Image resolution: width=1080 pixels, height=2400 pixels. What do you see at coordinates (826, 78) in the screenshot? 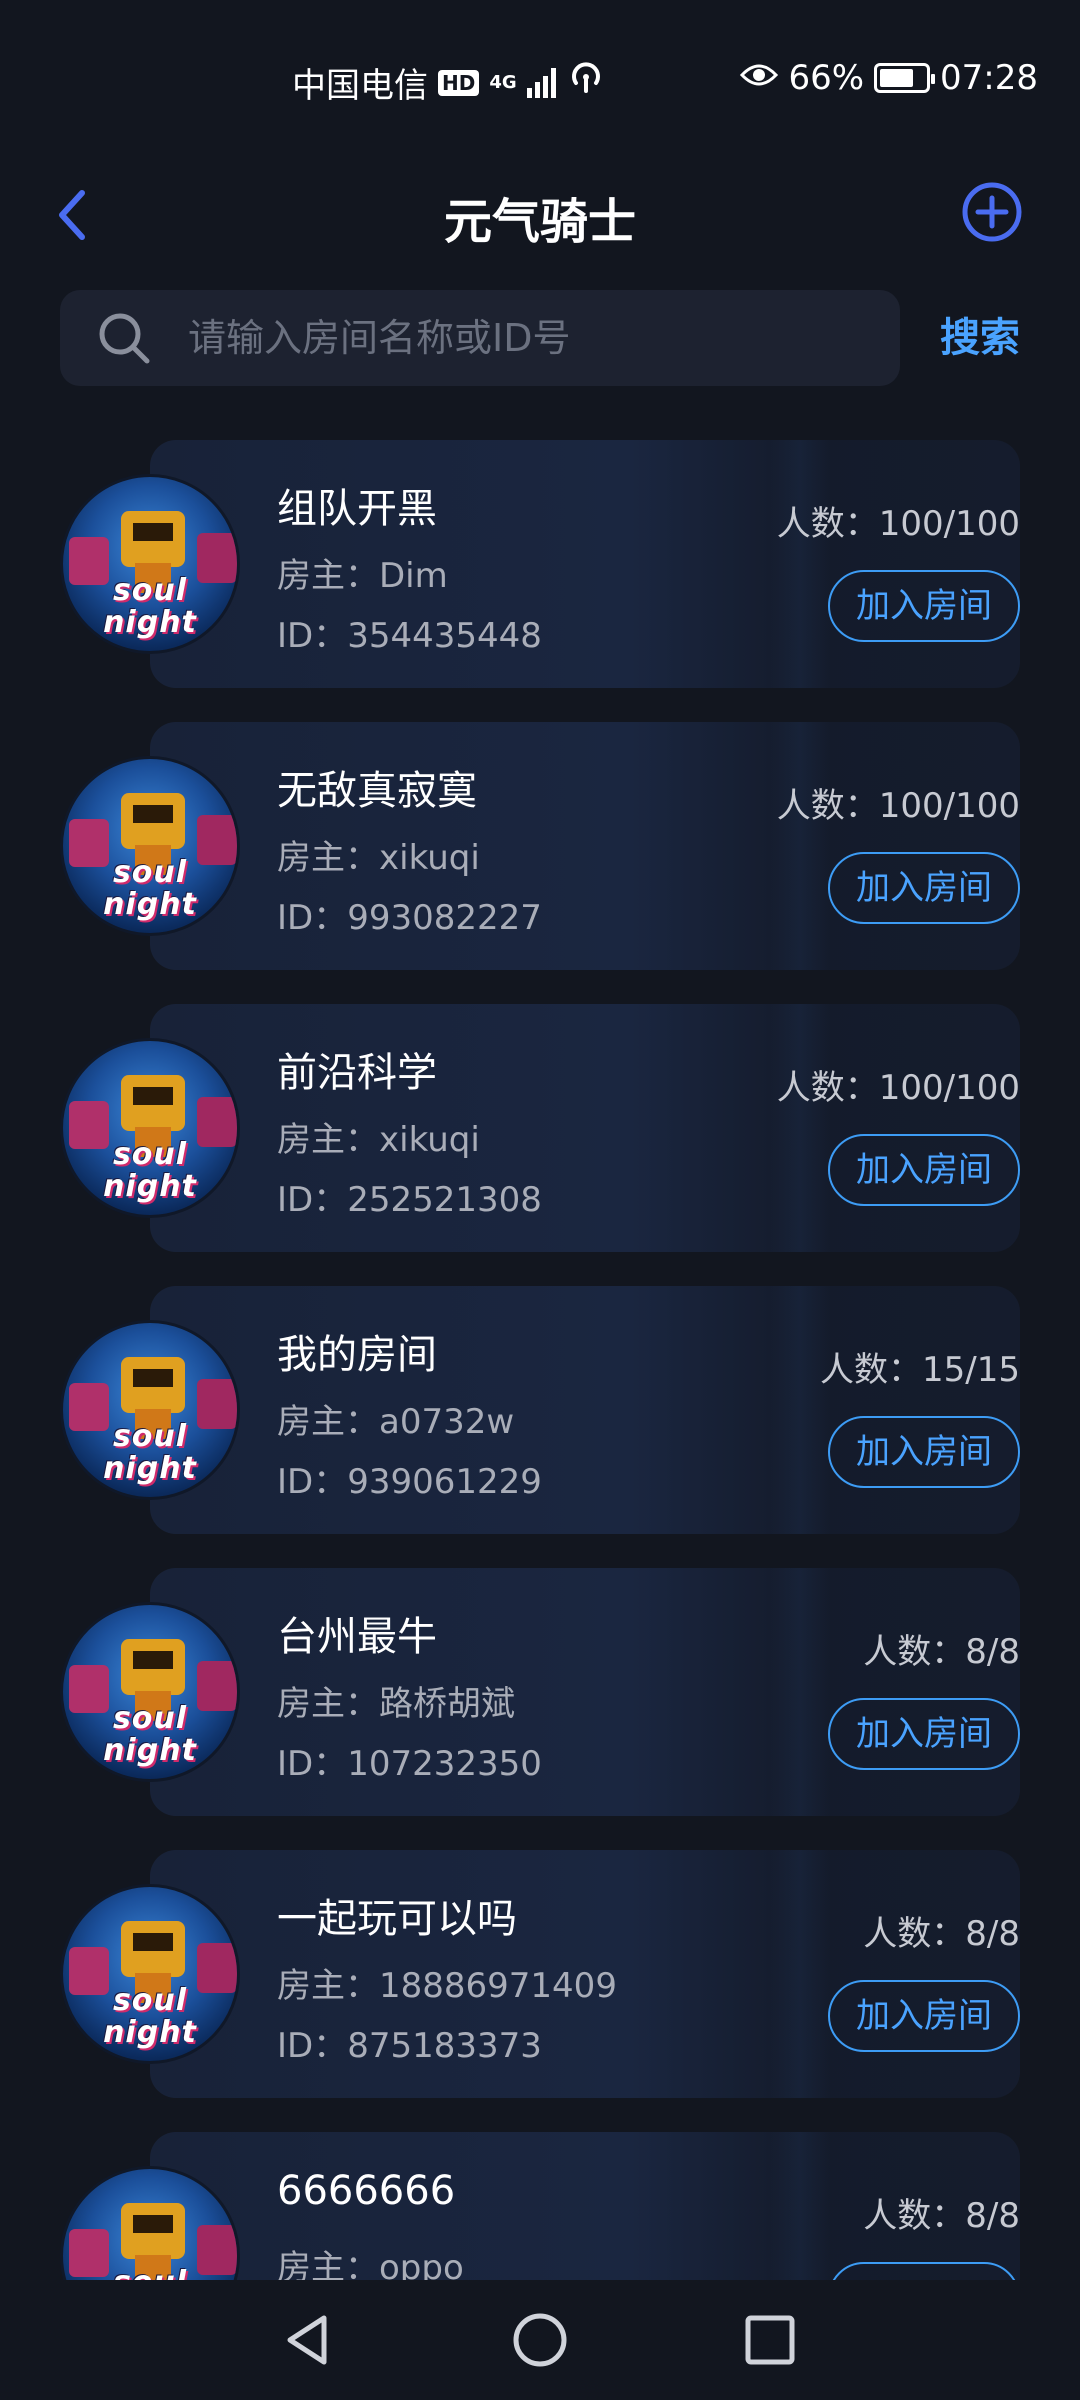
I see `eye-comfort-percent: 66%` at bounding box center [826, 78].